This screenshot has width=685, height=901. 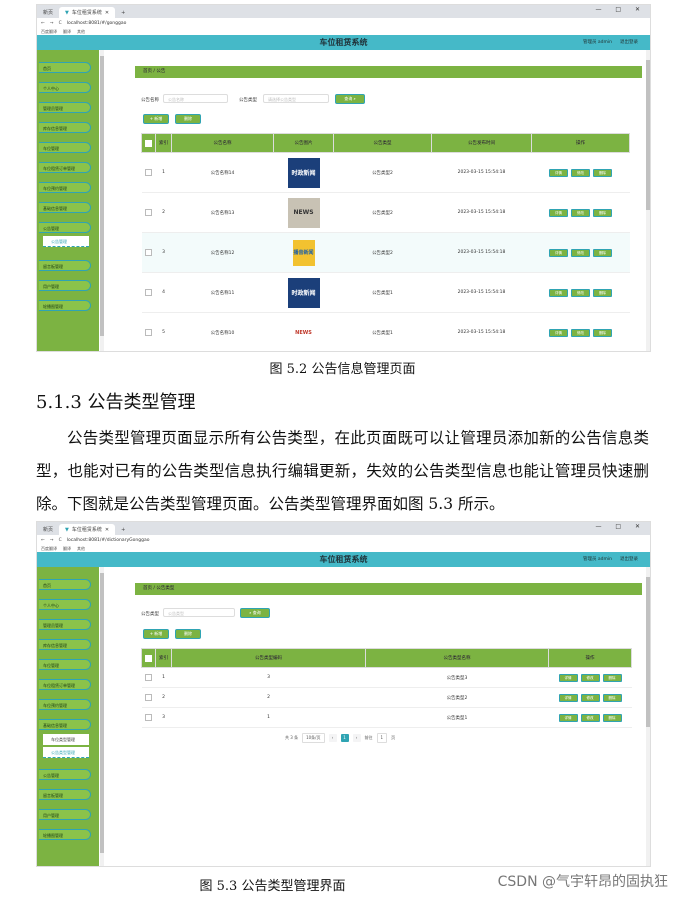 I want to click on column-header: 公告图片, so click(x=303, y=143).